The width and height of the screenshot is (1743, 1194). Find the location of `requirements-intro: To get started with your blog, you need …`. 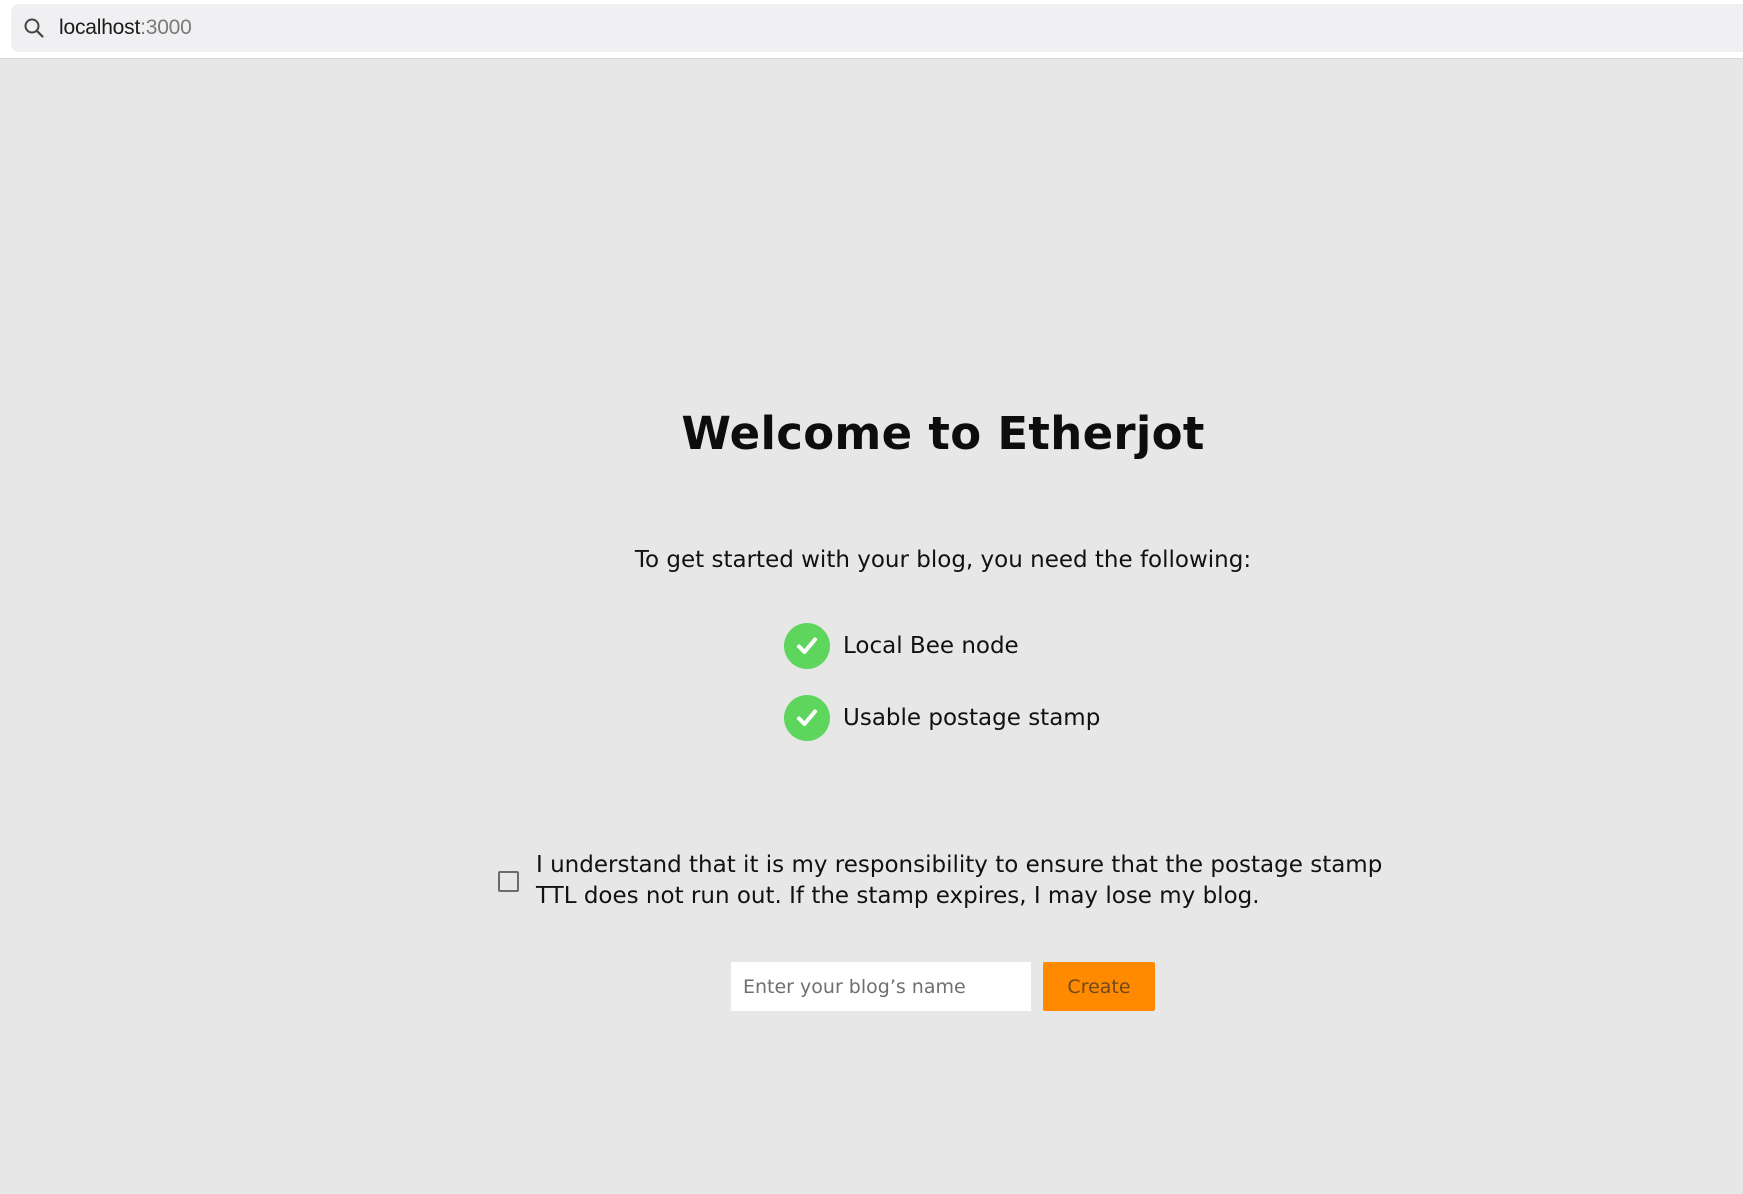

requirements-intro: To get started with your blog, you need … is located at coordinates (943, 560).